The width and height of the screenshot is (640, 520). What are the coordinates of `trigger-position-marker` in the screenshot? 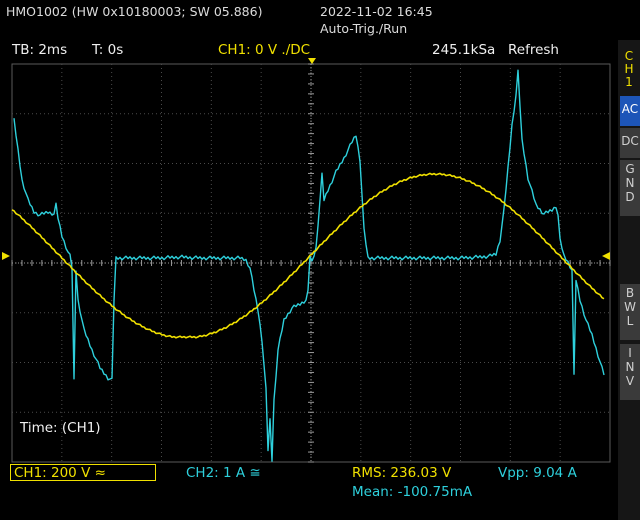 It's located at (312, 61).